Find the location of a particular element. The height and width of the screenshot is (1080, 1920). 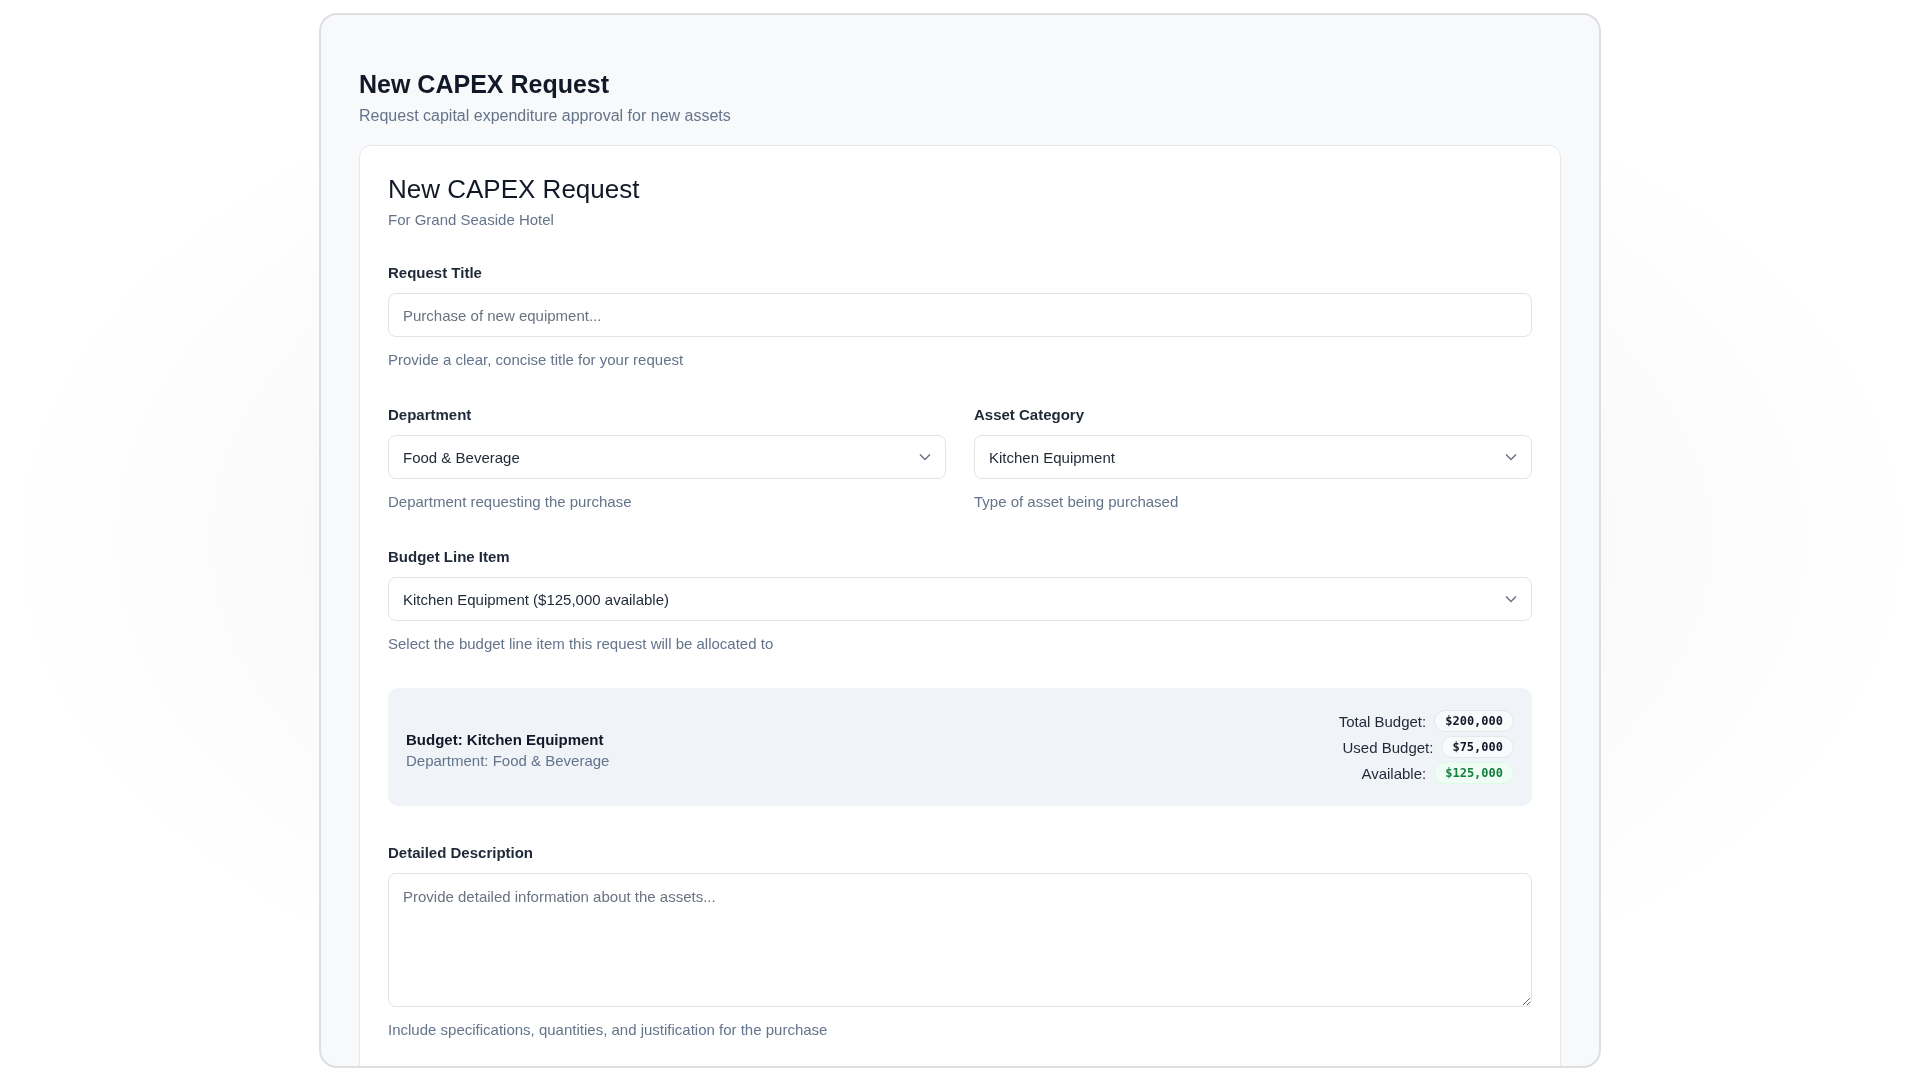

budget-department: Department: Food & Beverage is located at coordinates (508, 760).